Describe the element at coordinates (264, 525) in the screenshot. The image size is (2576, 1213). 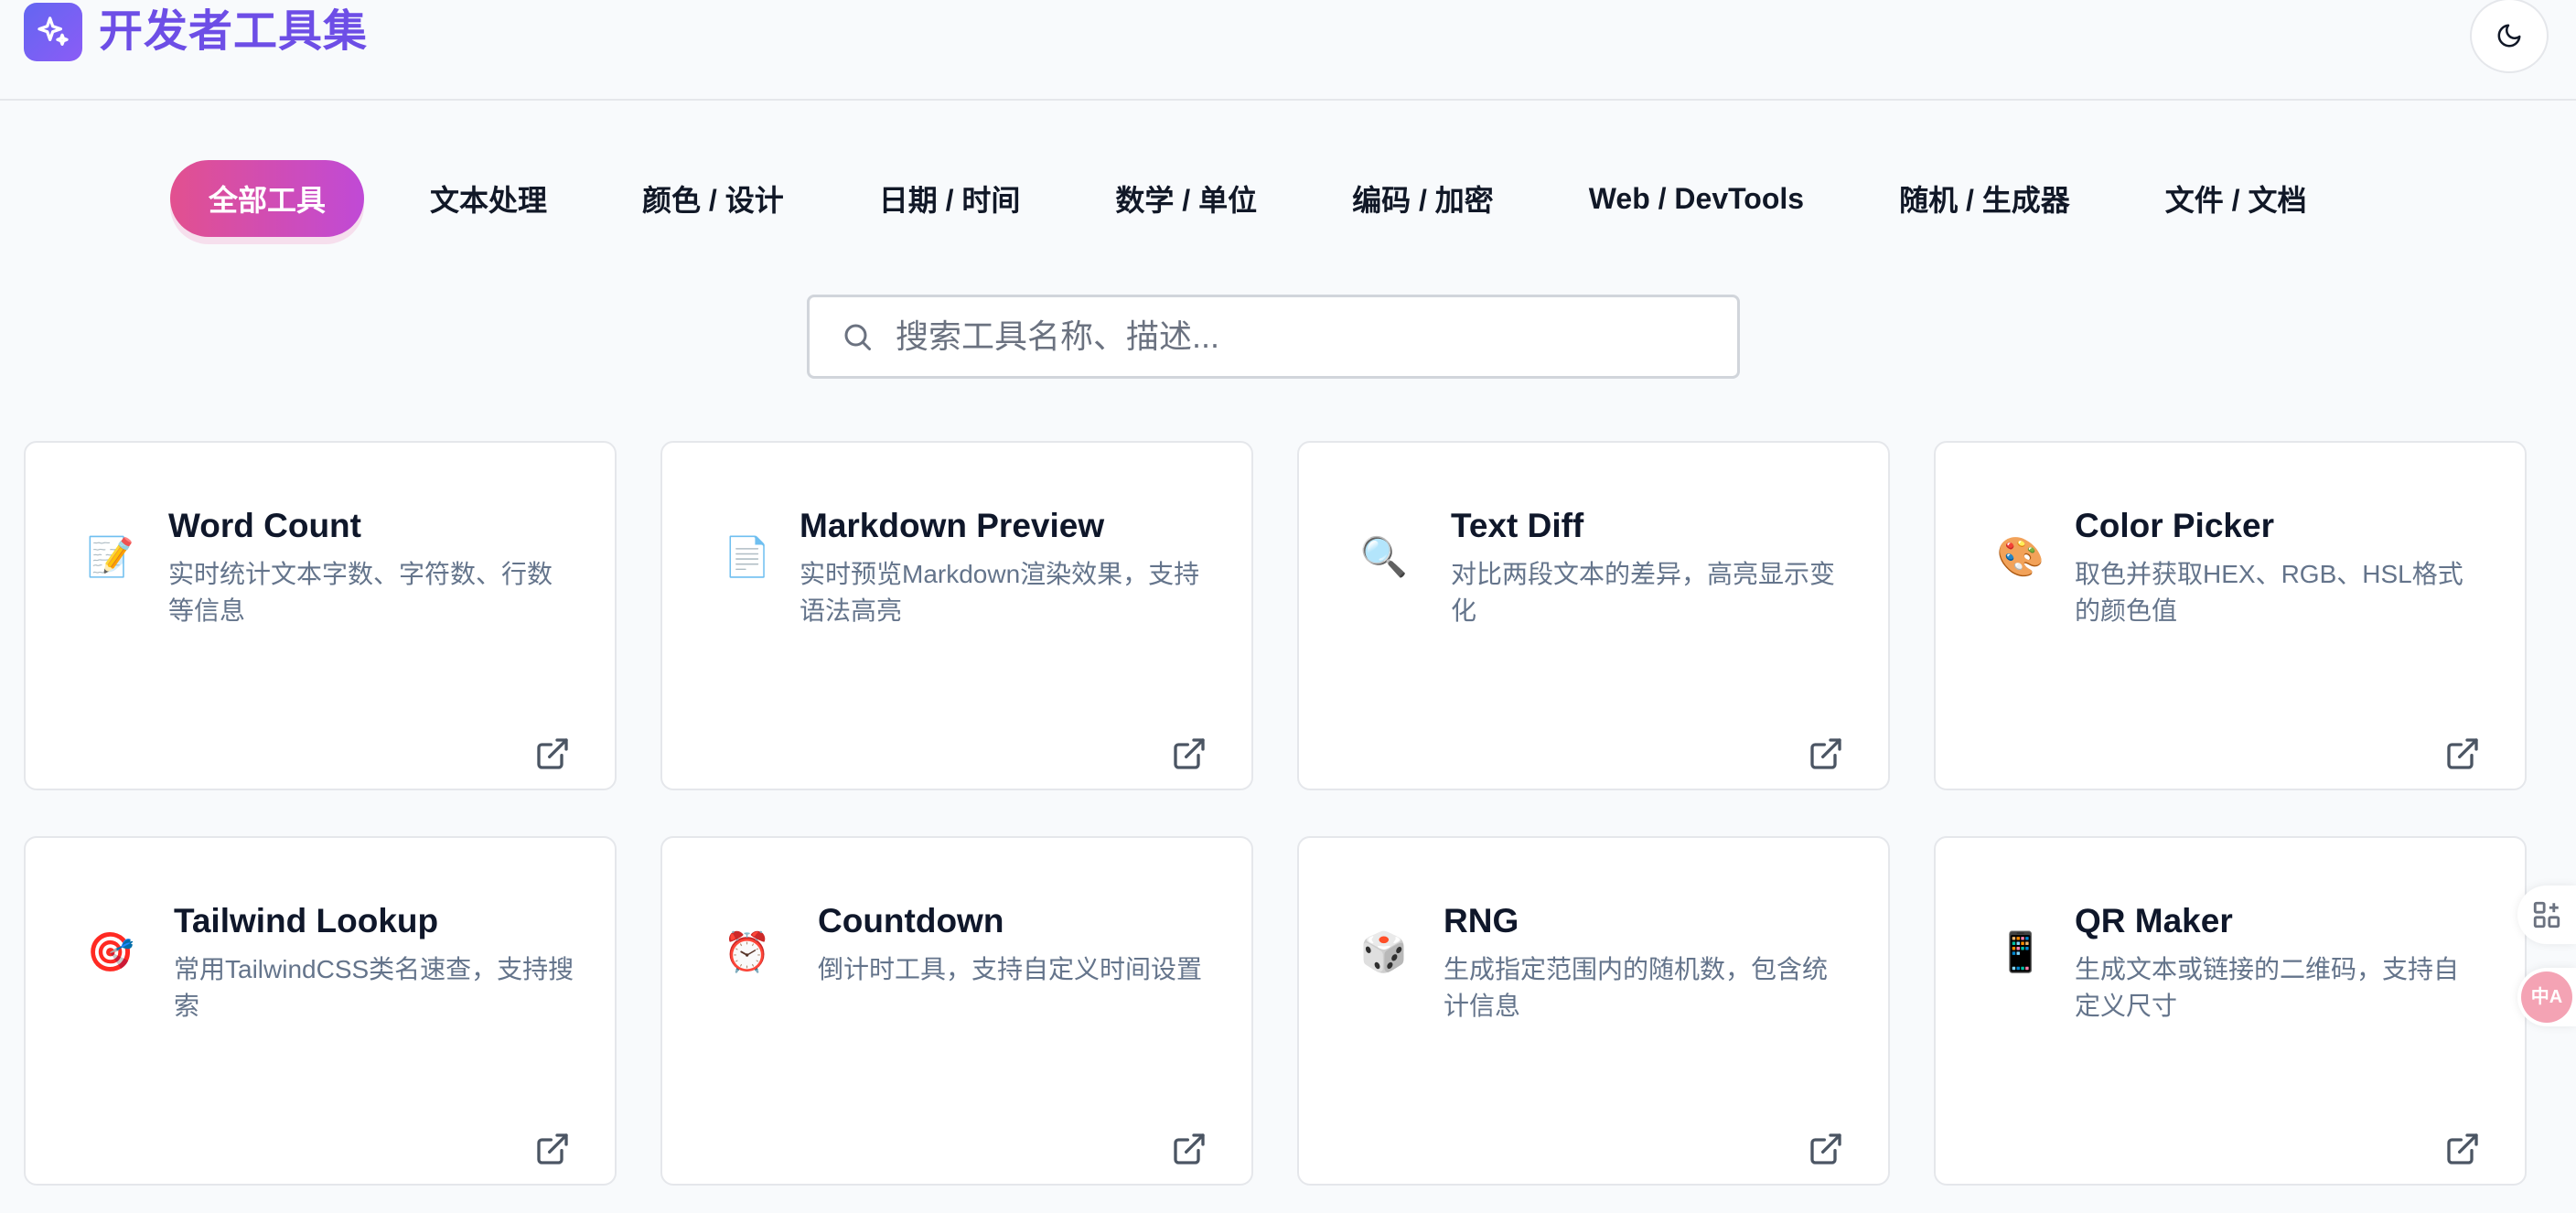
I see `card-title: Word Count` at that location.